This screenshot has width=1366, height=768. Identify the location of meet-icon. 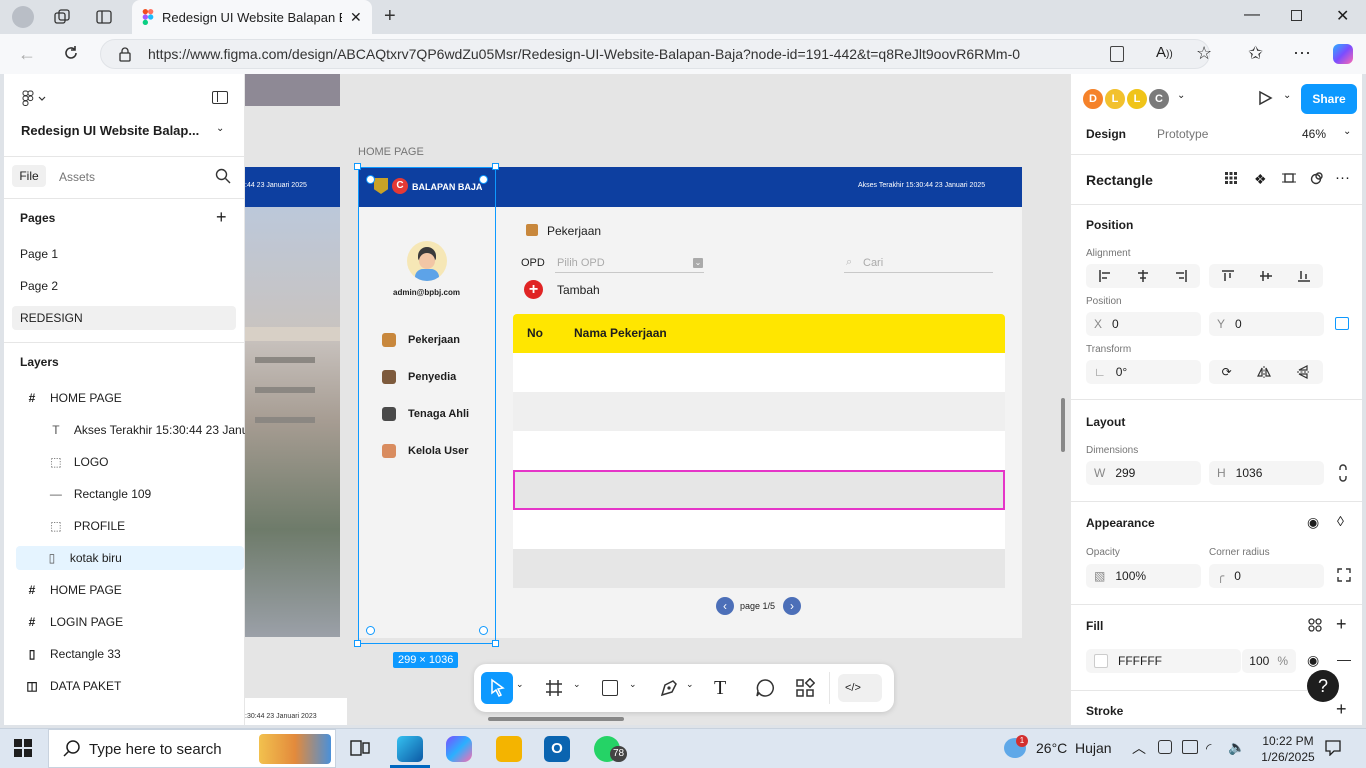
(1165, 747).